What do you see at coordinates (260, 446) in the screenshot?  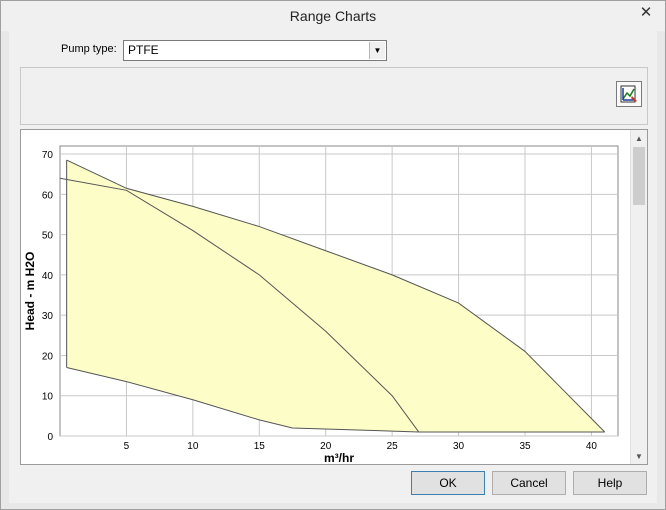 I see `x-tick-label: 15` at bounding box center [260, 446].